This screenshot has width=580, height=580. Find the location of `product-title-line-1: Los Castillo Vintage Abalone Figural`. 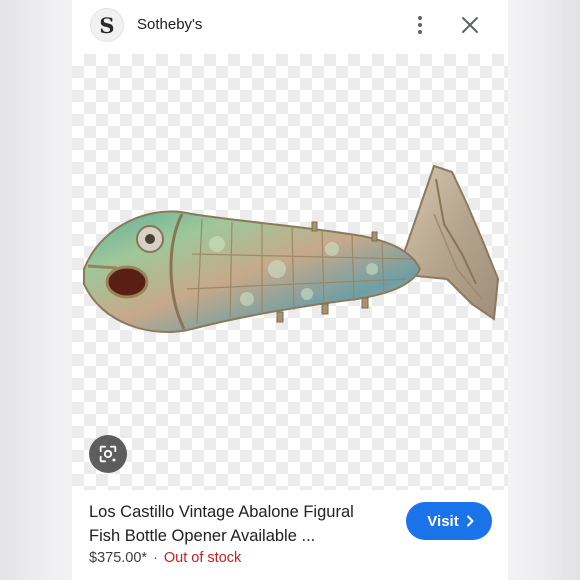

product-title-line-1: Los Castillo Vintage Abalone Figural is located at coordinates (221, 512).